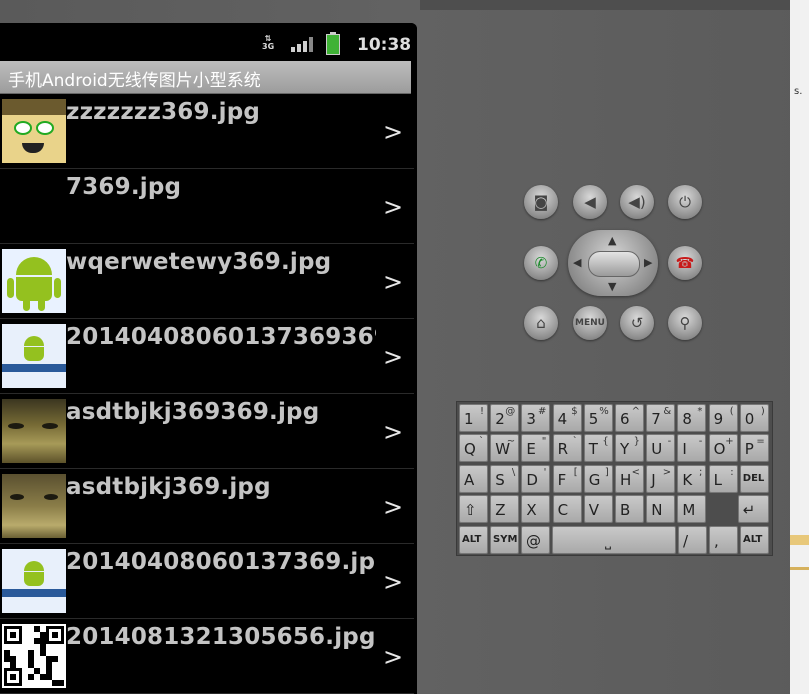  I want to click on key-label: M, so click(689, 510).